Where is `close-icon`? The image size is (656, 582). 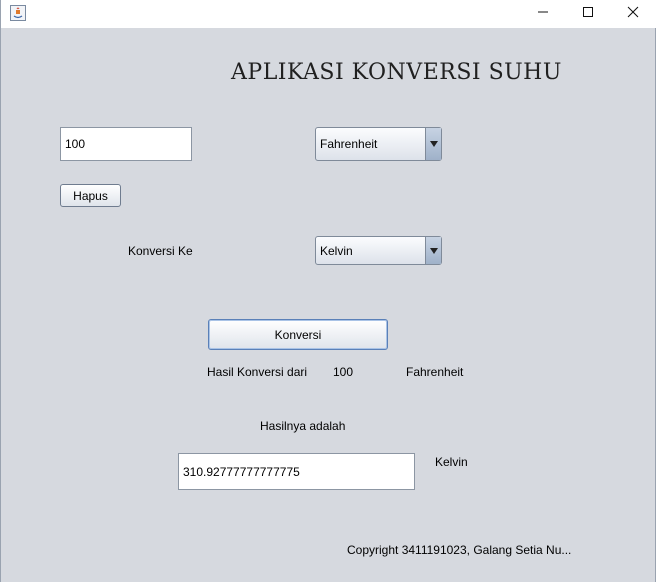
close-icon is located at coordinates (633, 14).